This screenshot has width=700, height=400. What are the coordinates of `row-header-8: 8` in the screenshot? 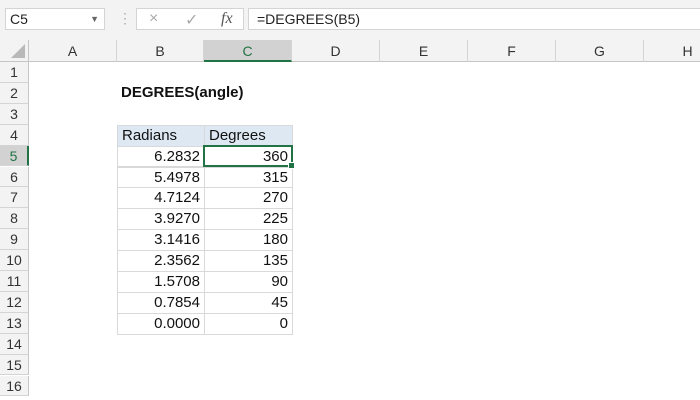 It's located at (14, 219).